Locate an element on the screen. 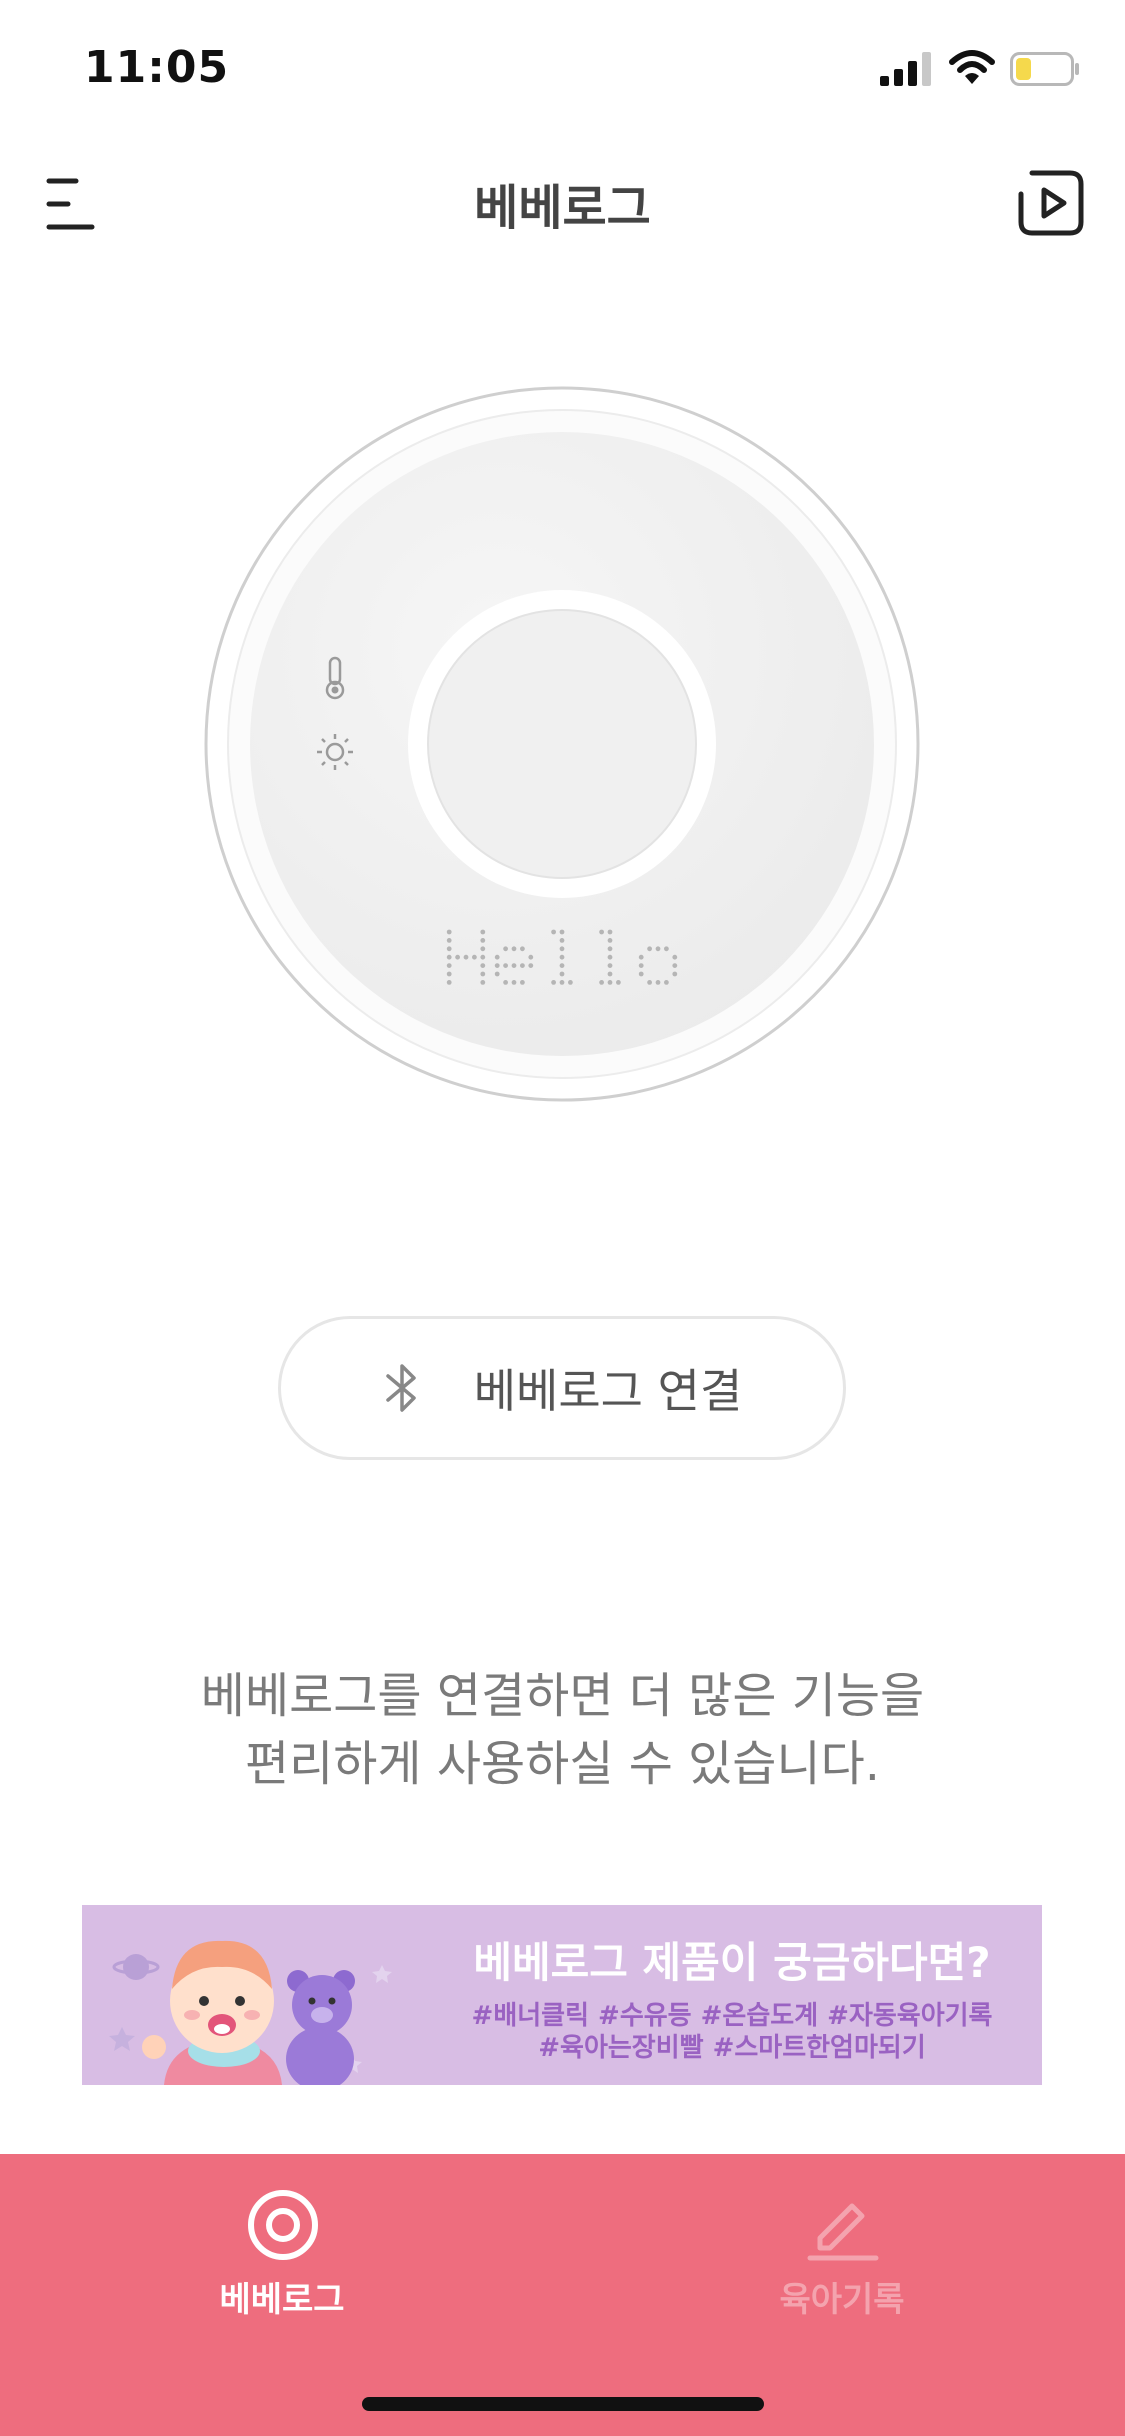 This screenshot has width=1125, height=2436. wifi-icon is located at coordinates (972, 67).